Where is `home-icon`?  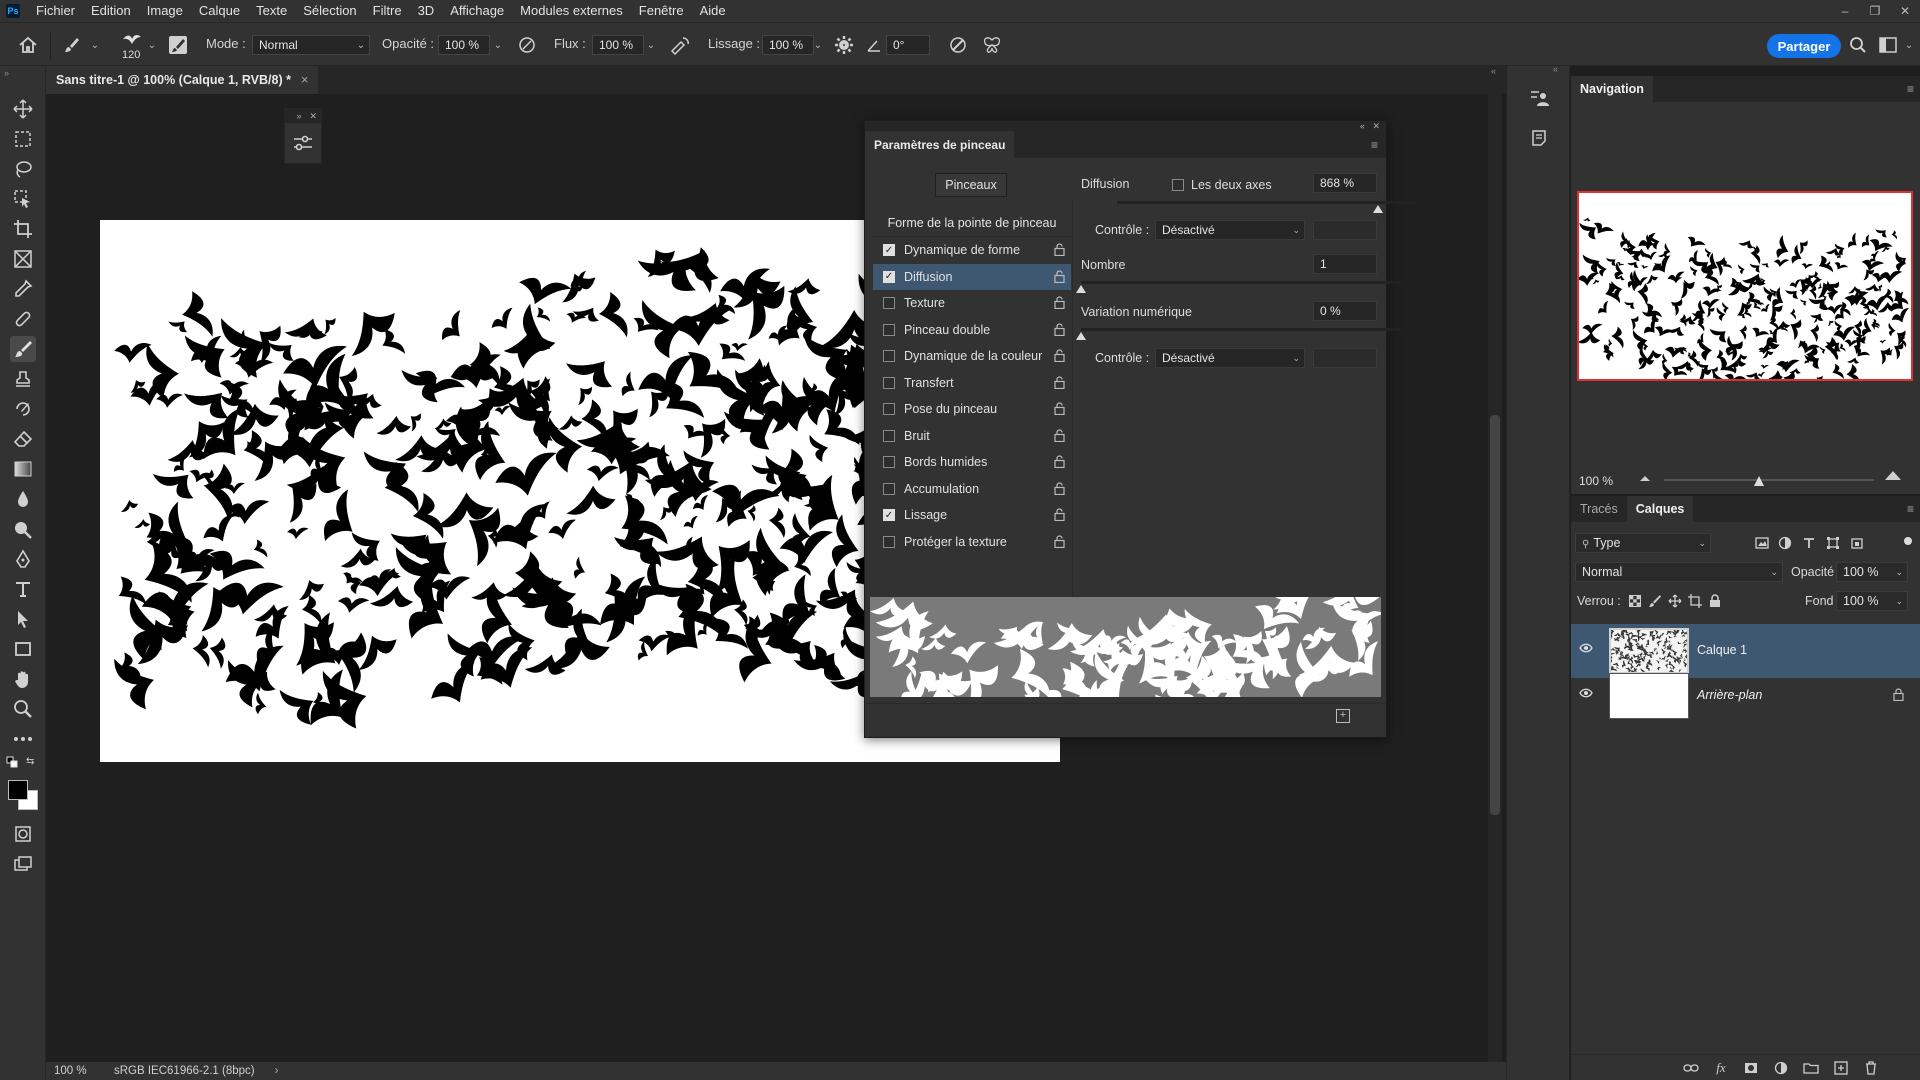 home-icon is located at coordinates (28, 45).